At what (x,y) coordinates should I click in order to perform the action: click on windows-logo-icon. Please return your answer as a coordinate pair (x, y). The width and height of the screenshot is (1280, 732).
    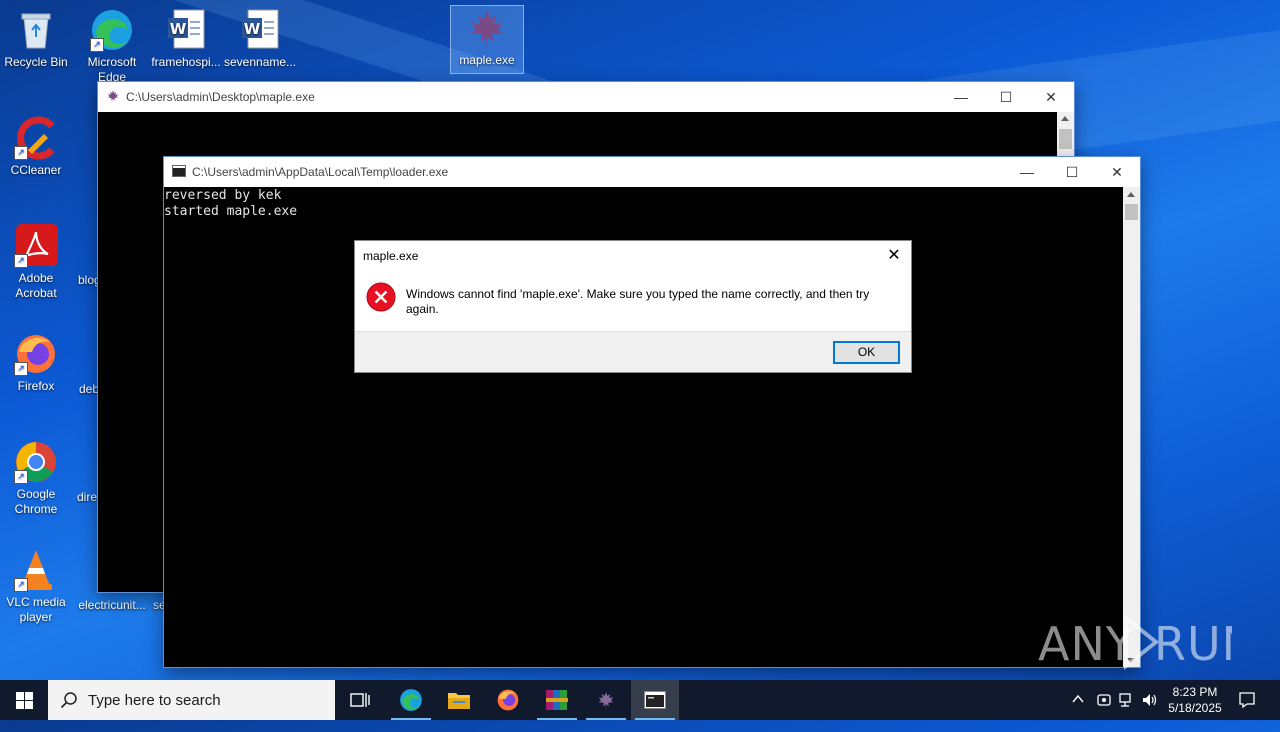
    Looking at the image, I should click on (24, 703).